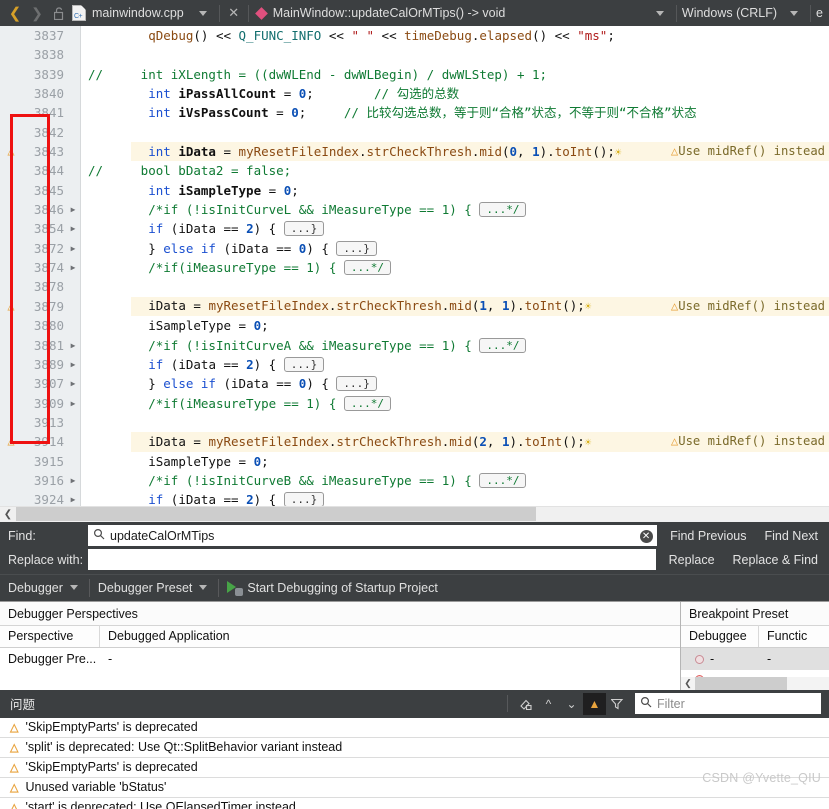 This screenshot has width=829, height=809. I want to click on code-line: 3913, so click(414, 422).